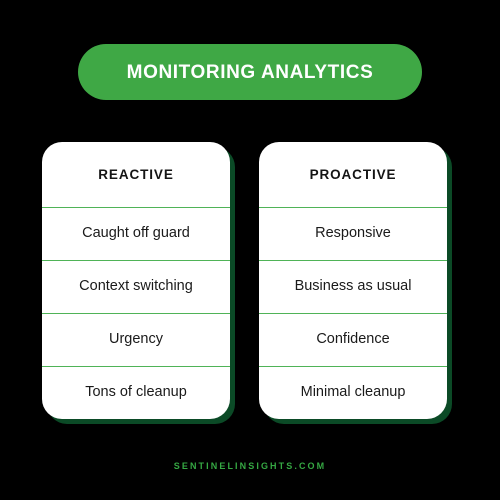 This screenshot has width=500, height=500. I want to click on list-item-label: Confidence, so click(353, 339).